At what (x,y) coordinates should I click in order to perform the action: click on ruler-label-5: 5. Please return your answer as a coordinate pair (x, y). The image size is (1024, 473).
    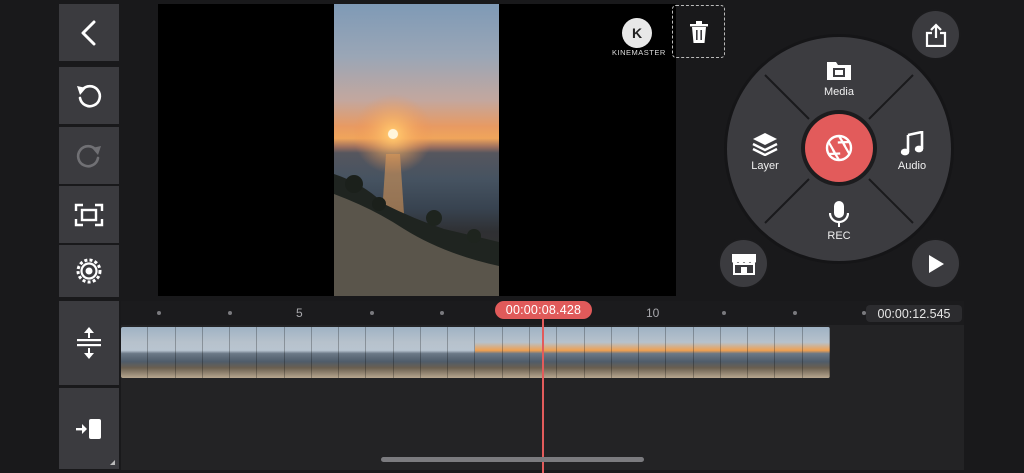
    Looking at the image, I should click on (299, 313).